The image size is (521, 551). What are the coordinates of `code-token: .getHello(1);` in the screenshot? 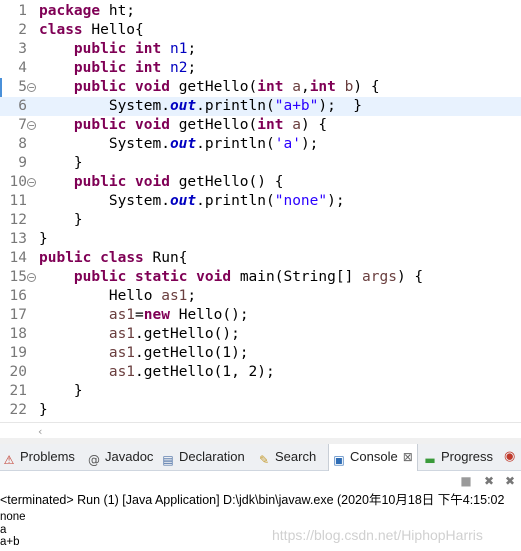 It's located at (192, 353).